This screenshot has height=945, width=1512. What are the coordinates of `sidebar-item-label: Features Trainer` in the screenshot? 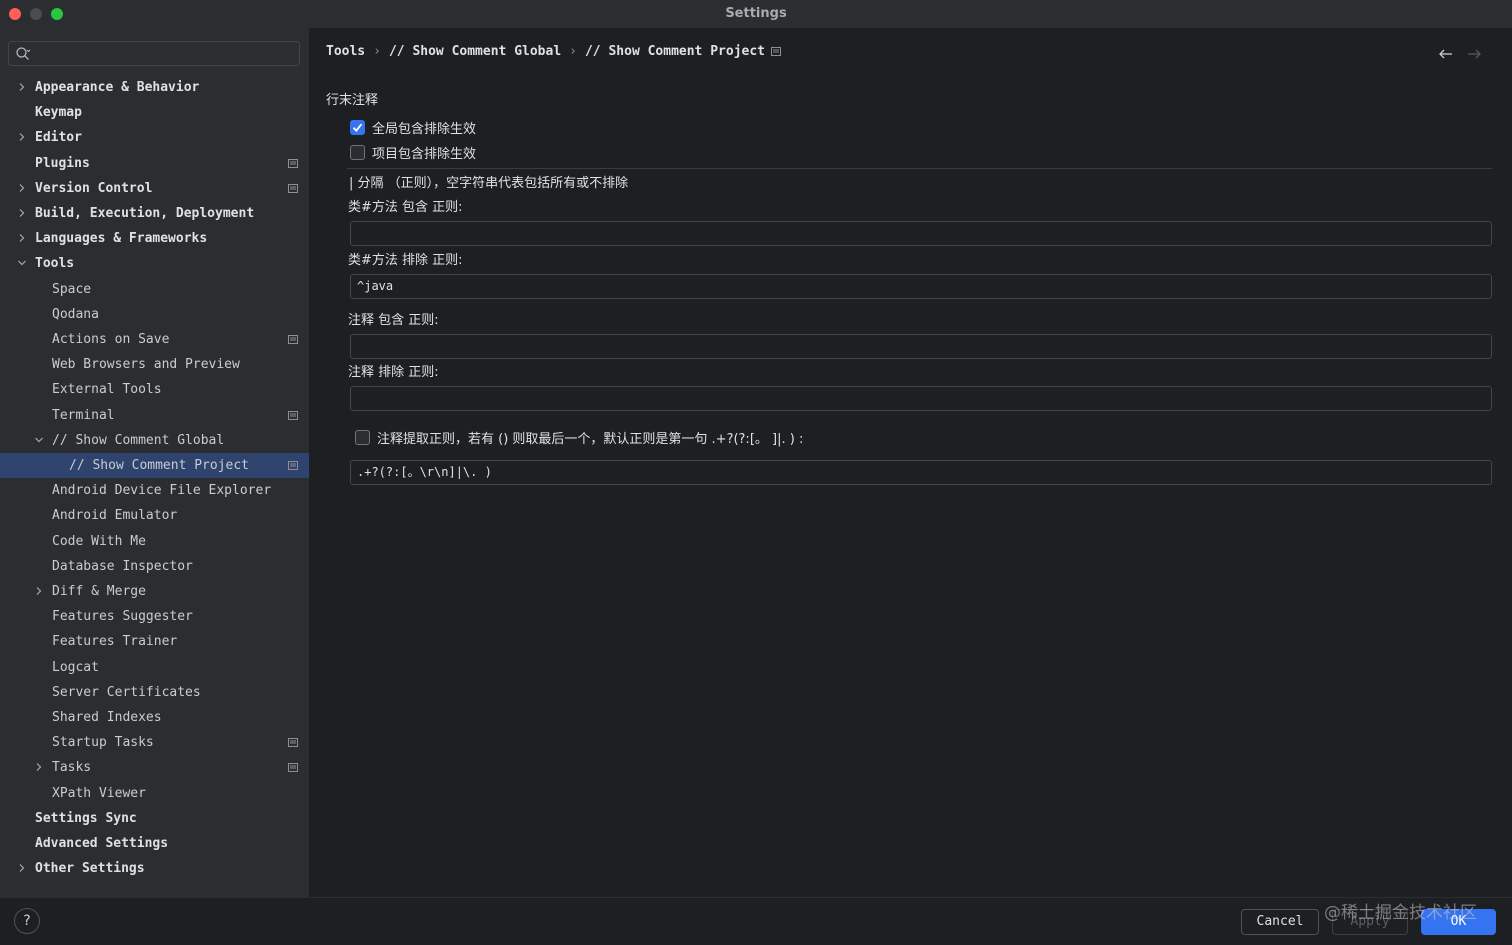 It's located at (115, 641).